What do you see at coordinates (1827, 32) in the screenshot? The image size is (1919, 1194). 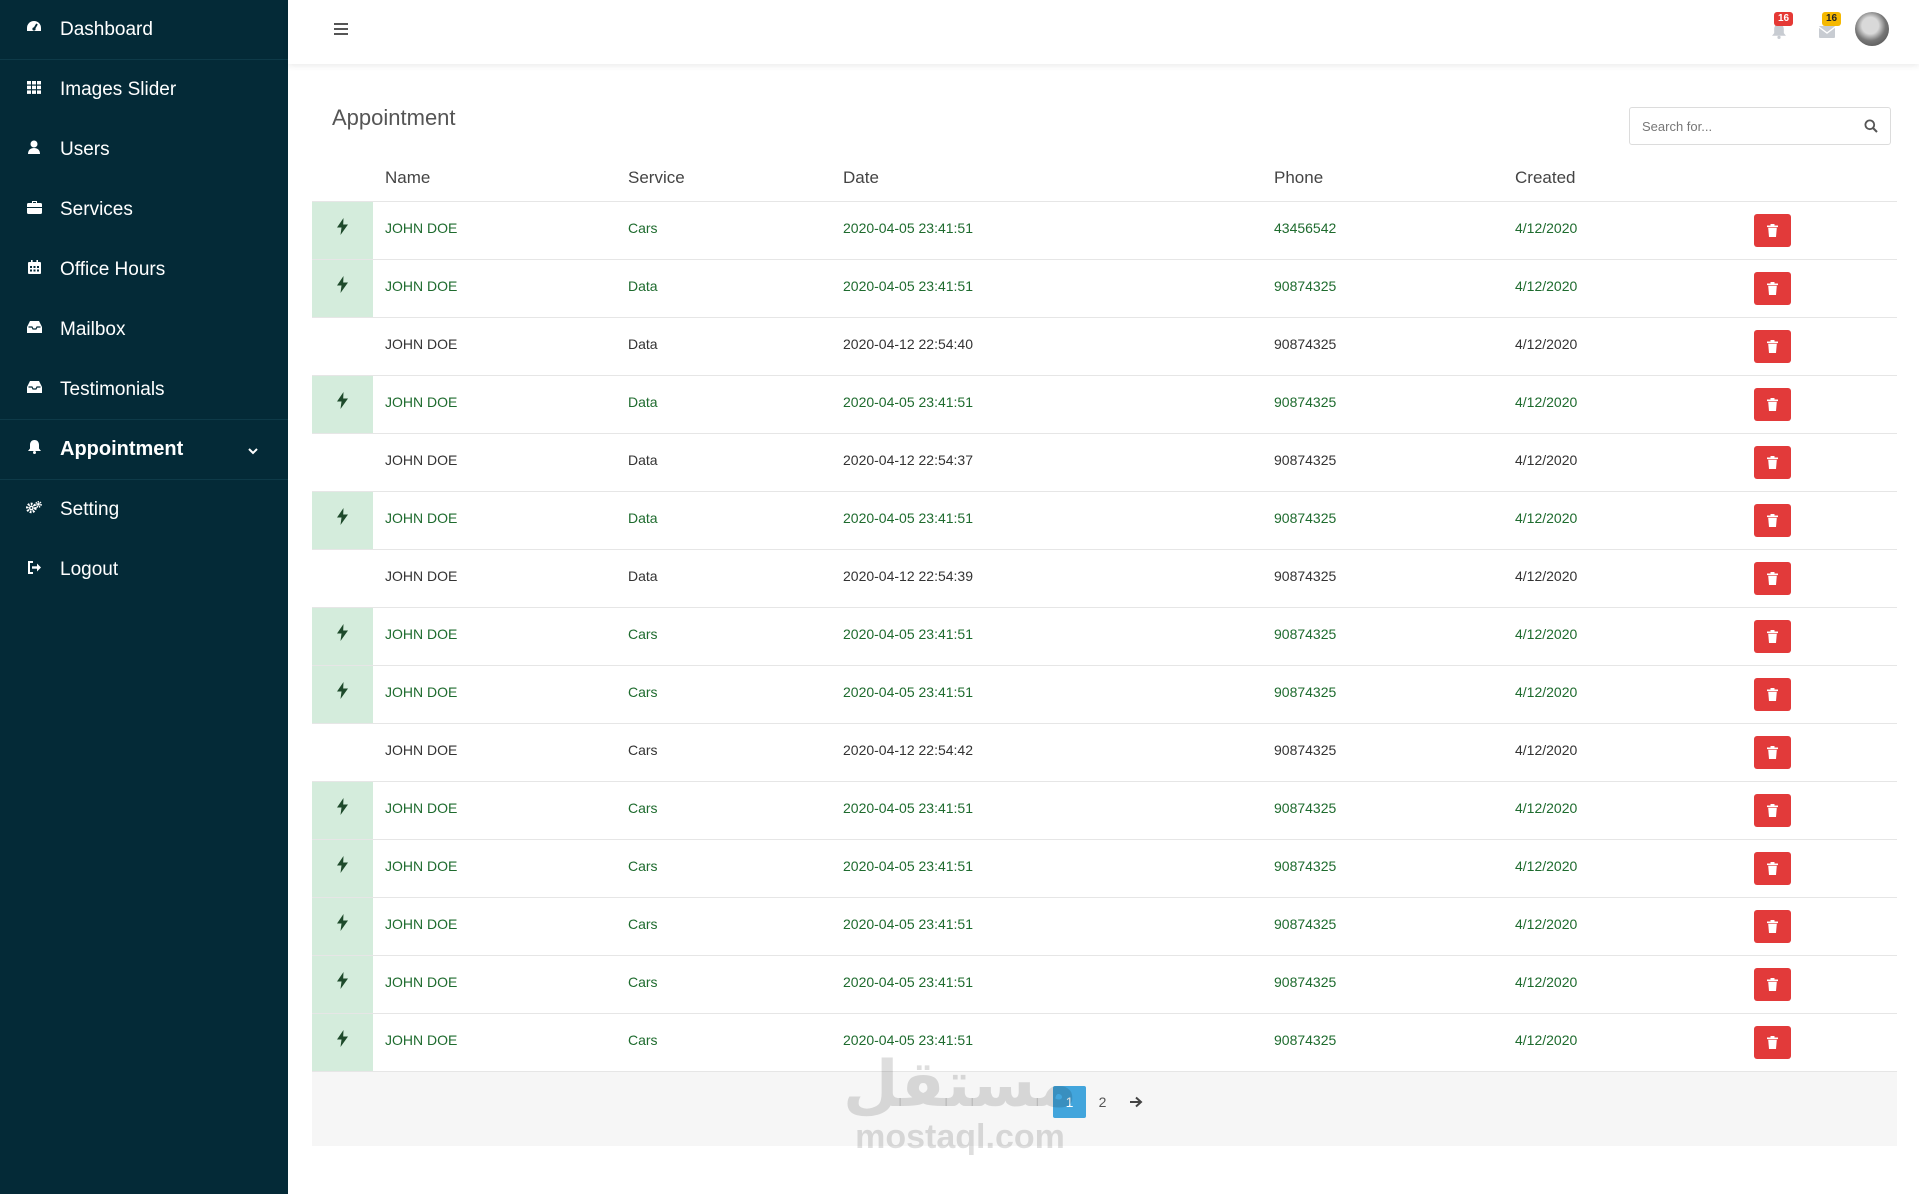 I see `envelope-icon` at bounding box center [1827, 32].